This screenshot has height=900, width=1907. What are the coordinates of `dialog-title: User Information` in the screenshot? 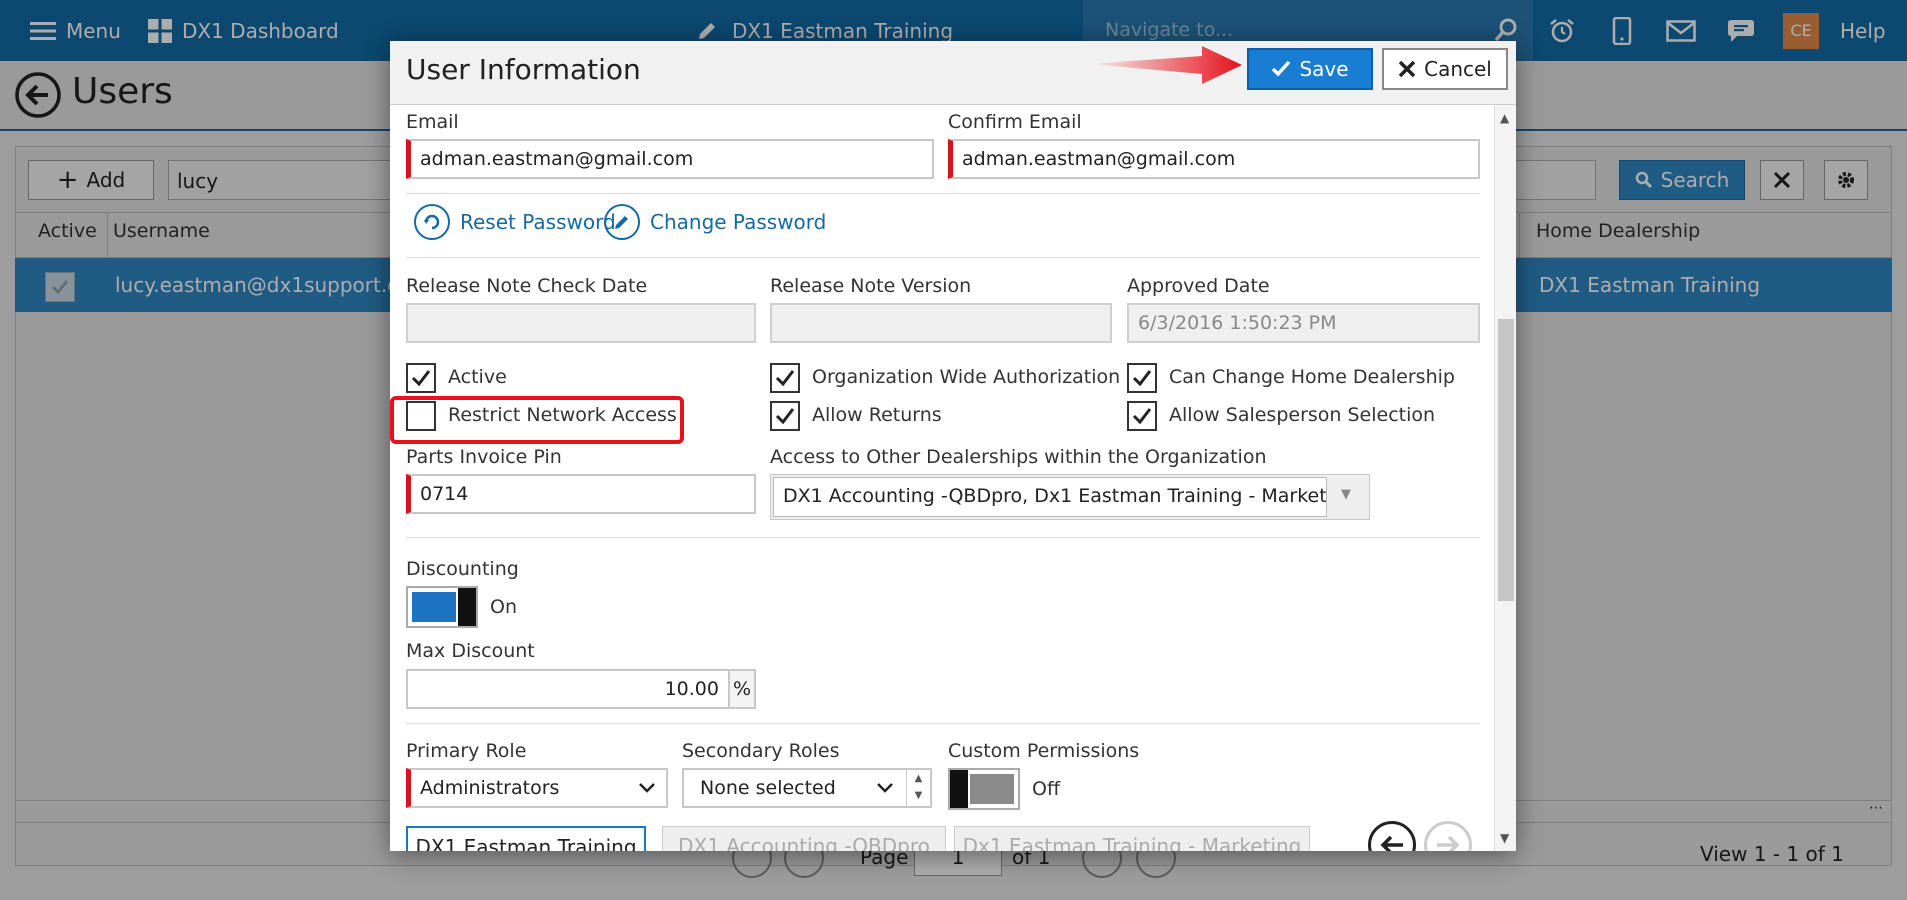 It's located at (523, 69).